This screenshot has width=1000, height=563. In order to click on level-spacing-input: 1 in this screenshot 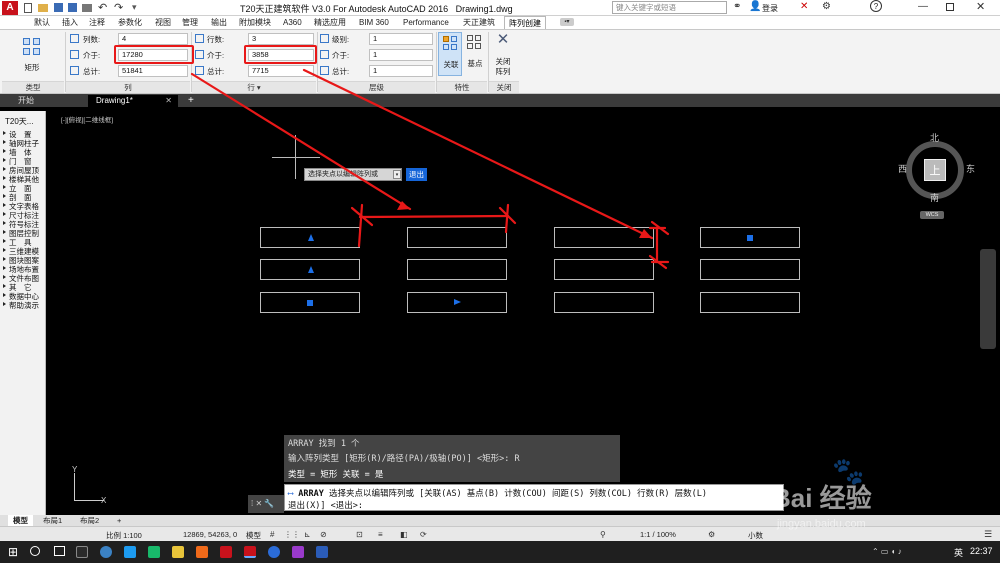, I will do `click(401, 55)`.